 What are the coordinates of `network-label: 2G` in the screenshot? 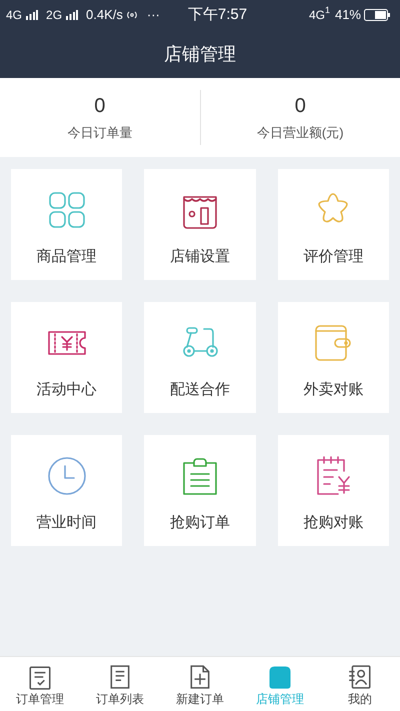 It's located at (54, 15).